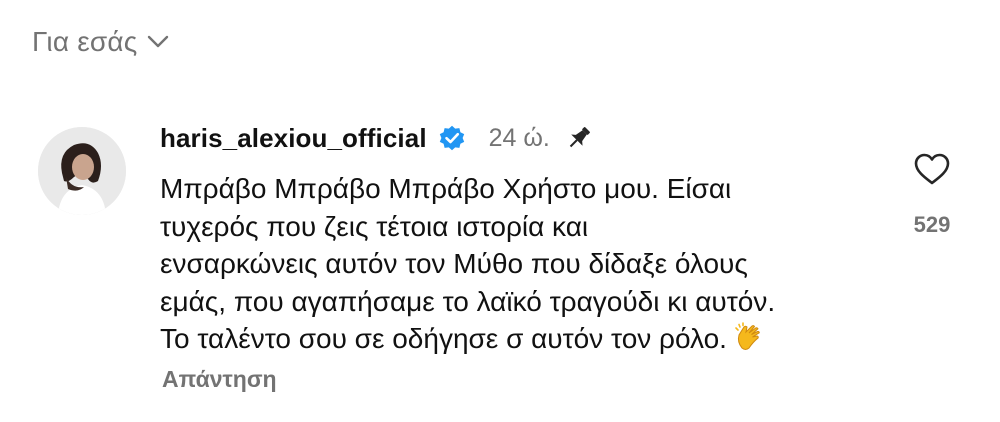 The height and width of the screenshot is (422, 1000). I want to click on clapping-hands-emoji, so click(747, 336).